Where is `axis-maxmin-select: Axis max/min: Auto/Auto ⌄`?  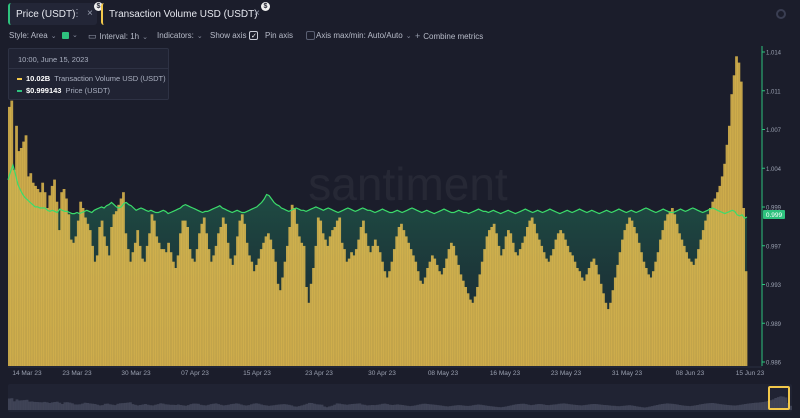 axis-maxmin-select: Axis max/min: Auto/Auto ⌄ is located at coordinates (364, 35).